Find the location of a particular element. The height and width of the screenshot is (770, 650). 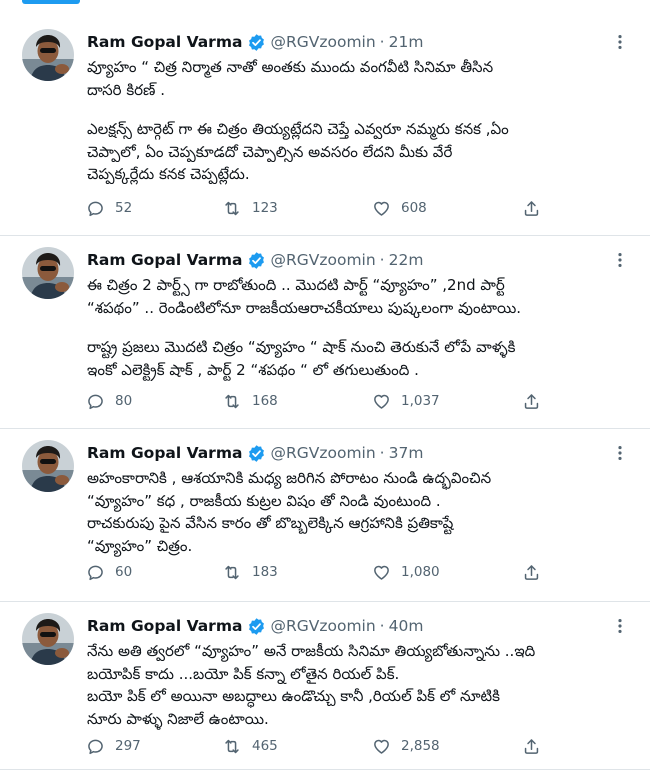

reply-count: 80 is located at coordinates (124, 401).